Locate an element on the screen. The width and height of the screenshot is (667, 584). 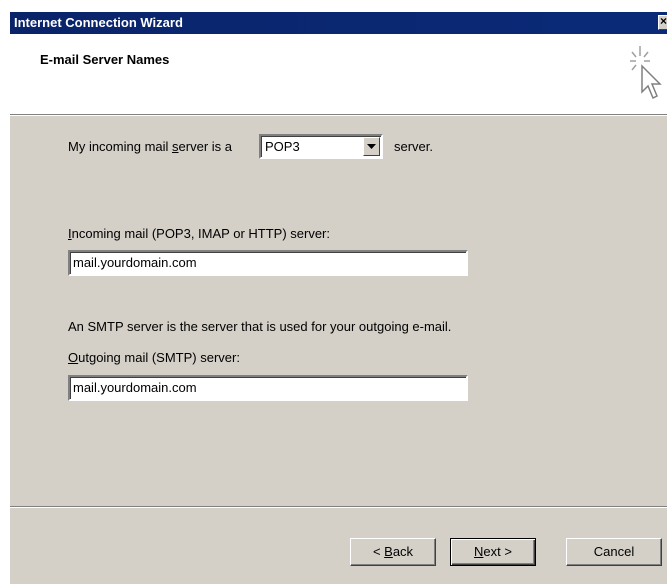
dropdown-button is located at coordinates (371, 146).